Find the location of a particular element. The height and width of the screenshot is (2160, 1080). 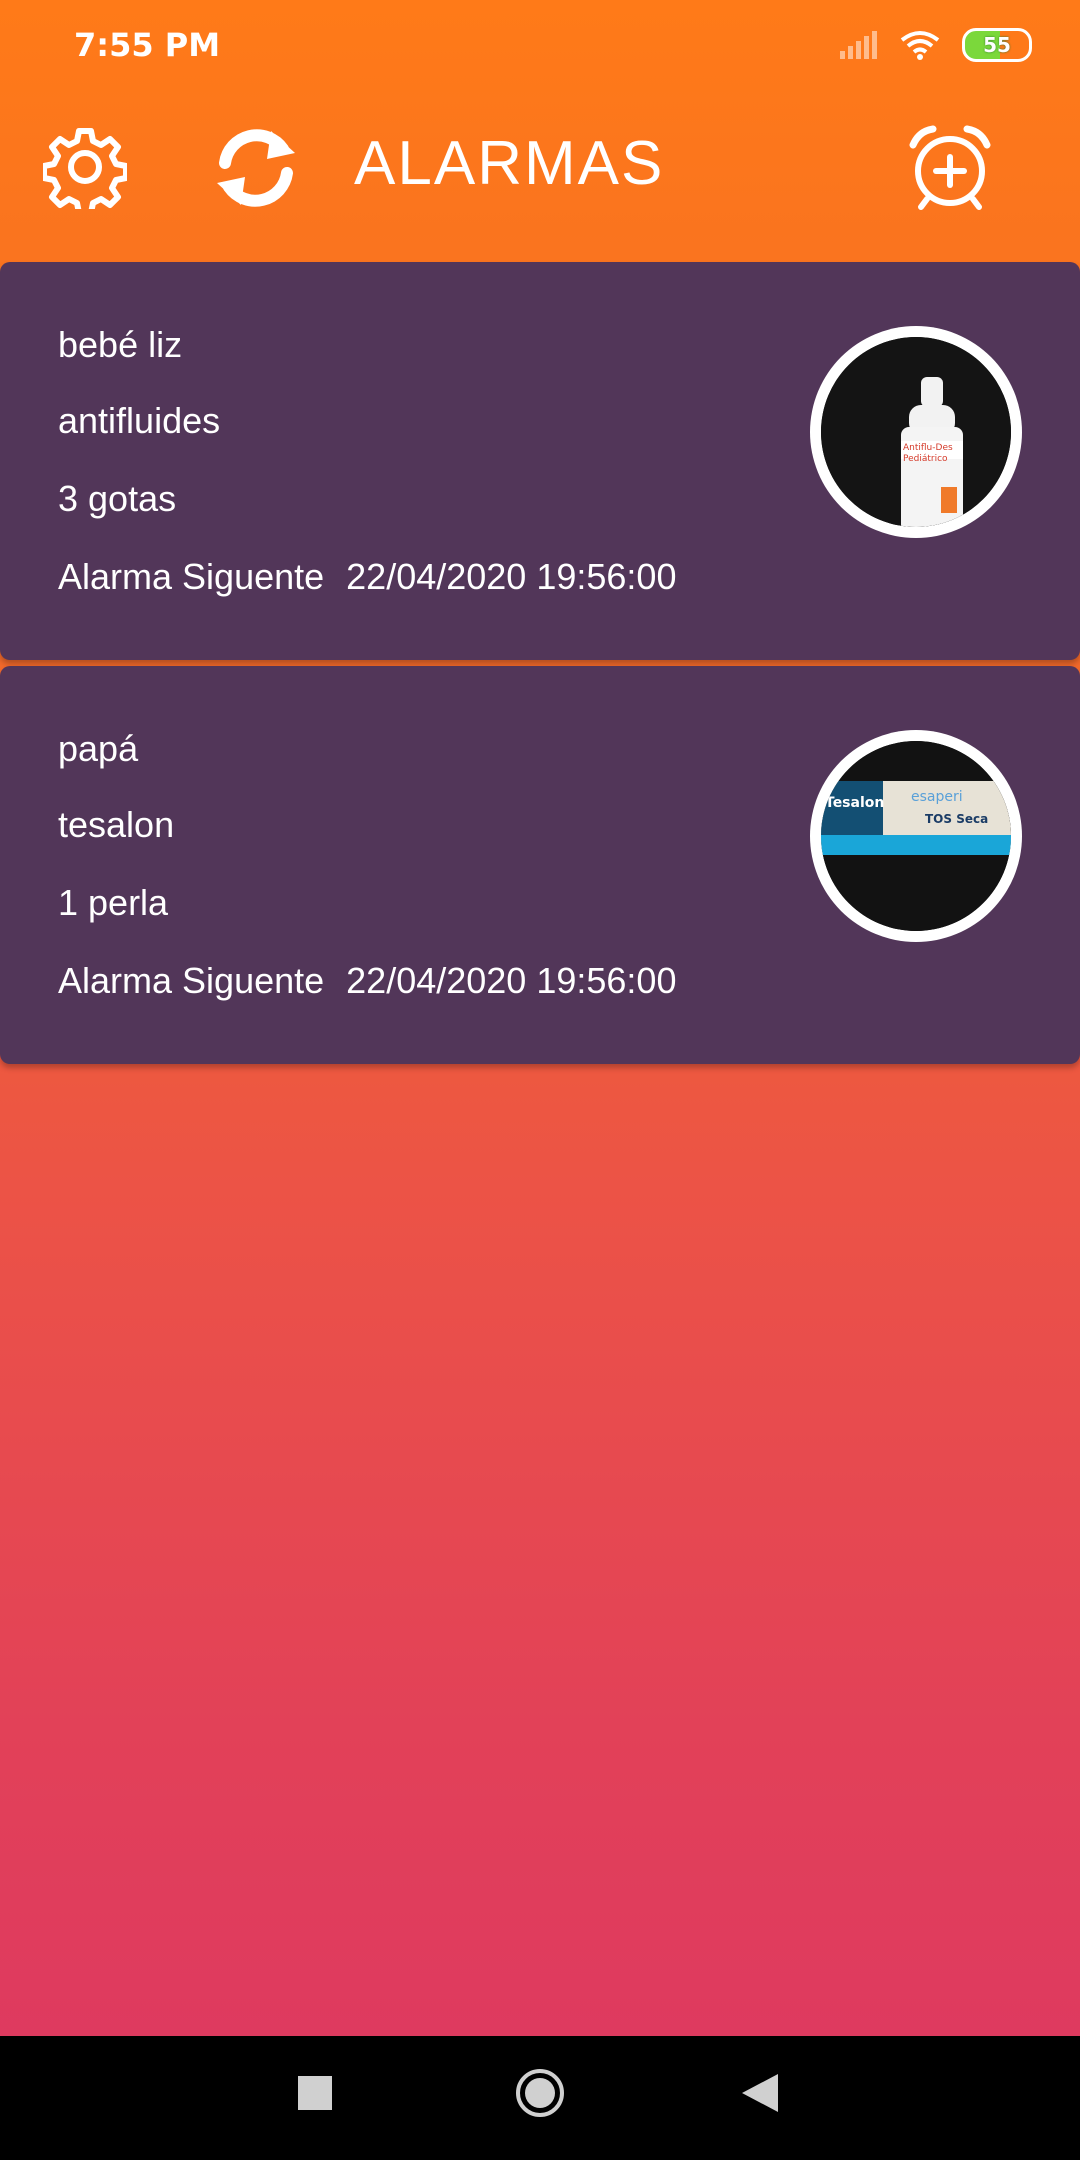

add-alarm-icon is located at coordinates (950, 167).